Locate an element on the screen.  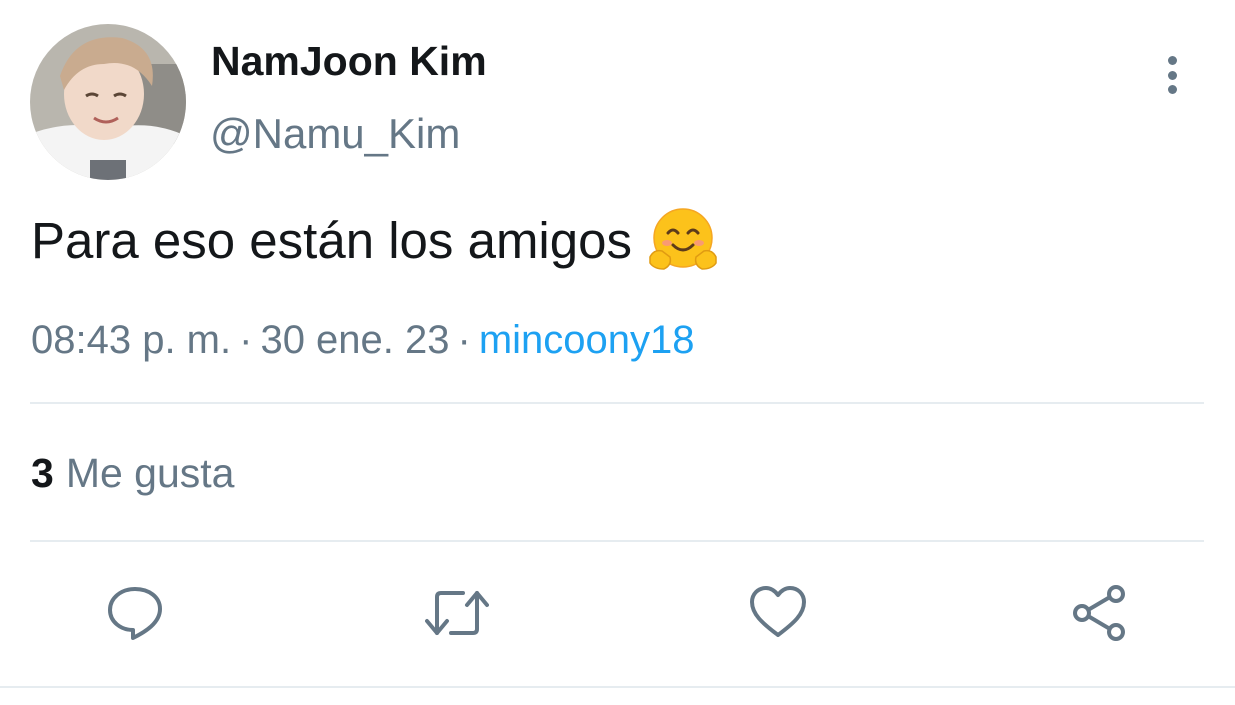
like-button is located at coordinates (778, 613).